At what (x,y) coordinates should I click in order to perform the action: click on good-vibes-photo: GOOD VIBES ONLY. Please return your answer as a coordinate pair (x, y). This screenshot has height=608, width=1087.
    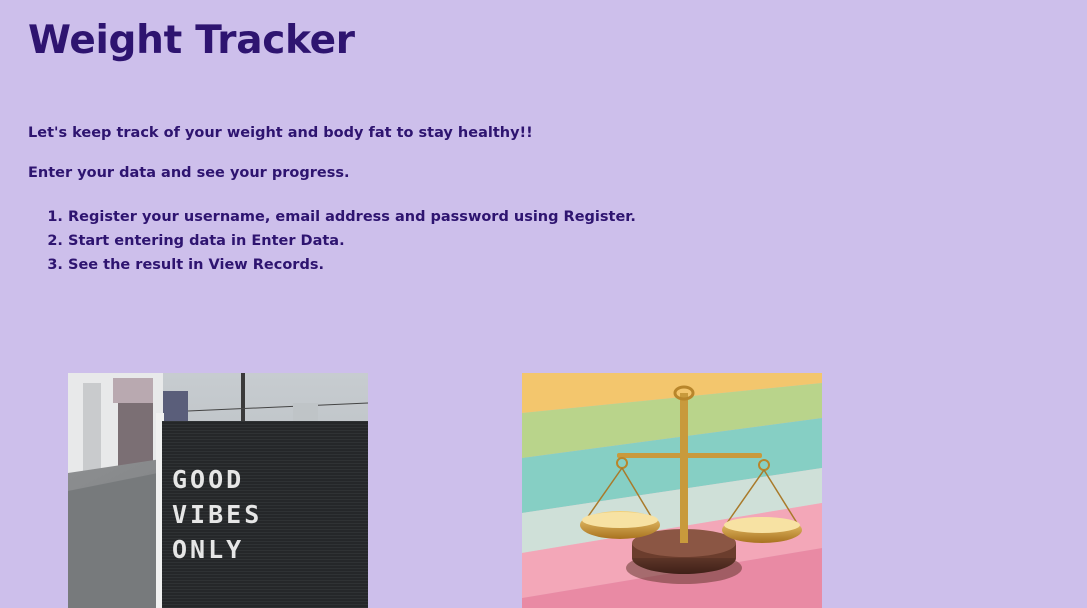
    Looking at the image, I should click on (218, 490).